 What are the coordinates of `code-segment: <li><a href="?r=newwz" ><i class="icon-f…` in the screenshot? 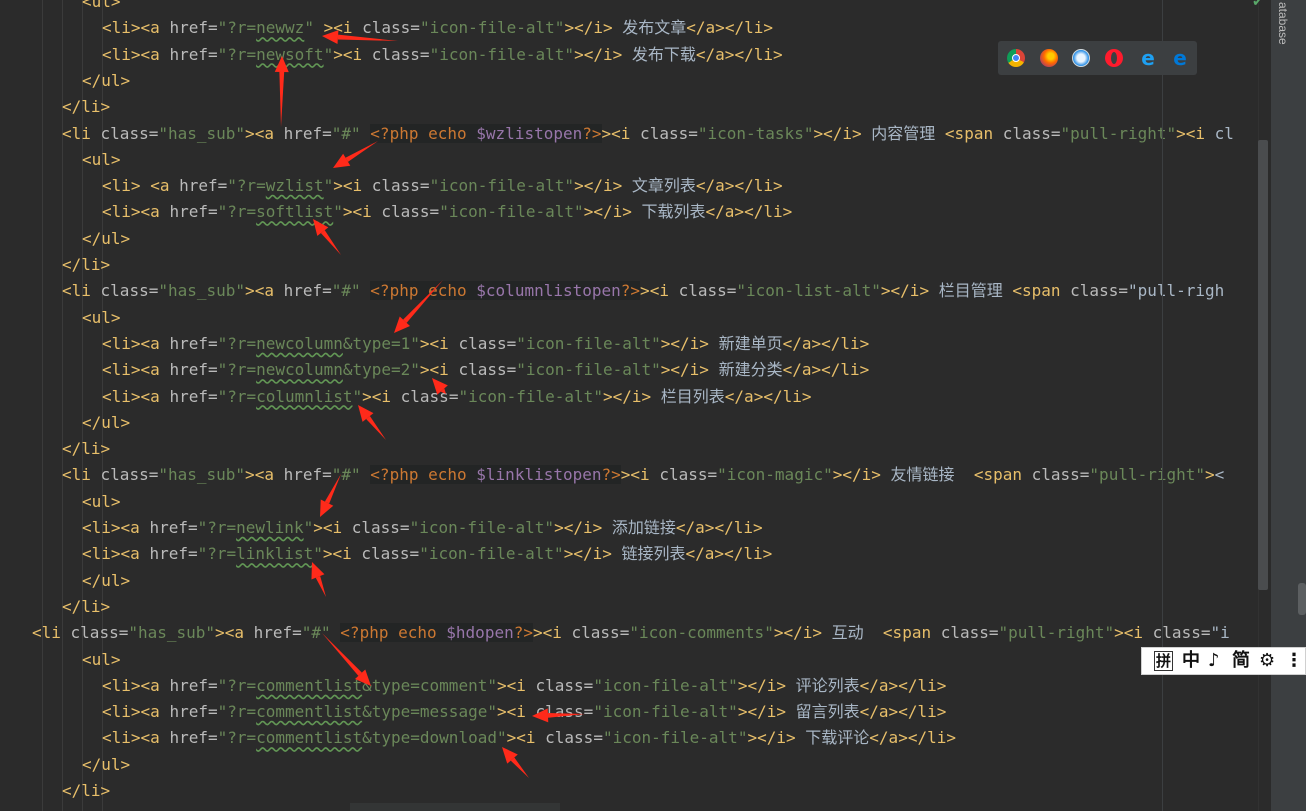 It's located at (437, 28).